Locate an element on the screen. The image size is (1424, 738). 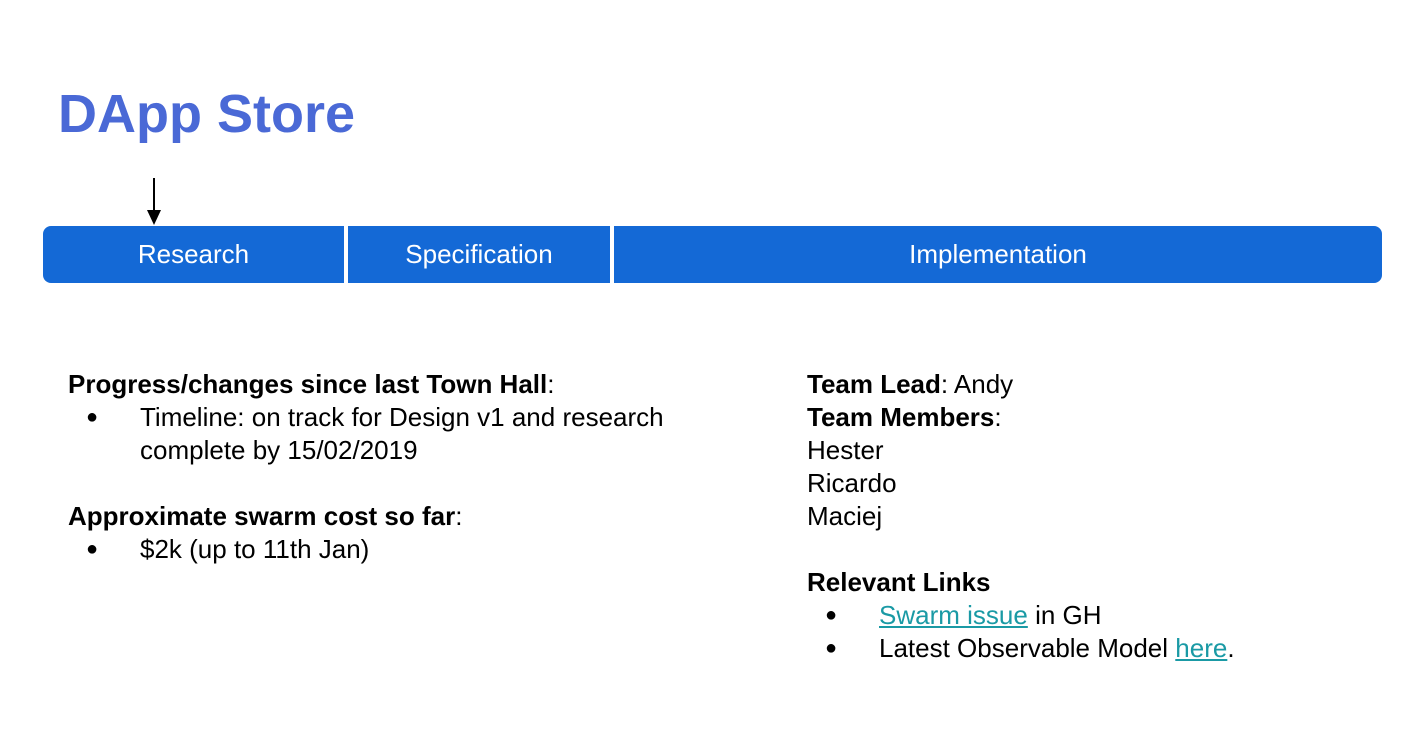
swarm-issue-link: Swarm issue is located at coordinates (953, 615).